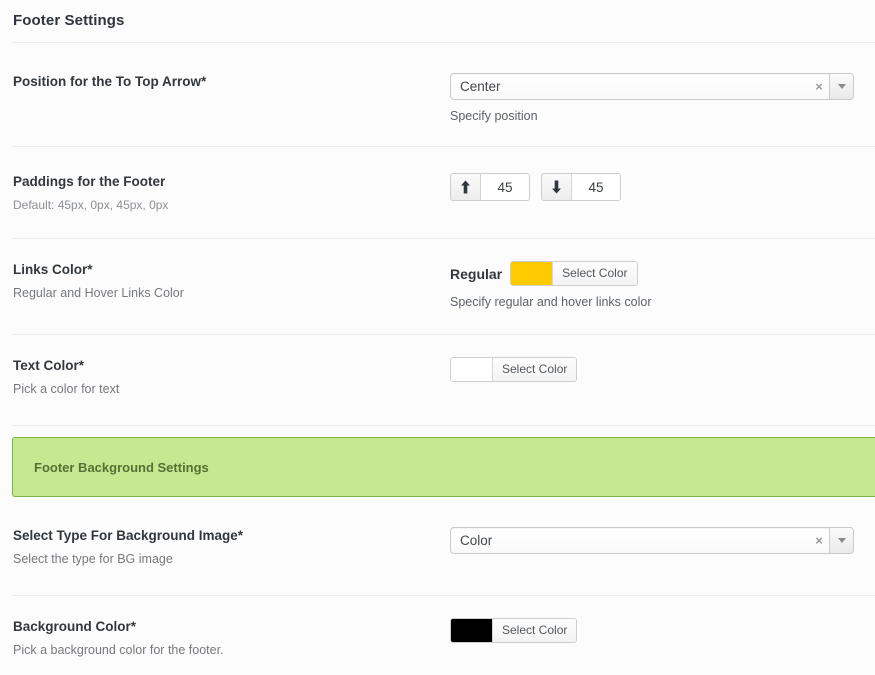  What do you see at coordinates (494, 116) in the screenshot?
I see `position-help-text: Specify position` at bounding box center [494, 116].